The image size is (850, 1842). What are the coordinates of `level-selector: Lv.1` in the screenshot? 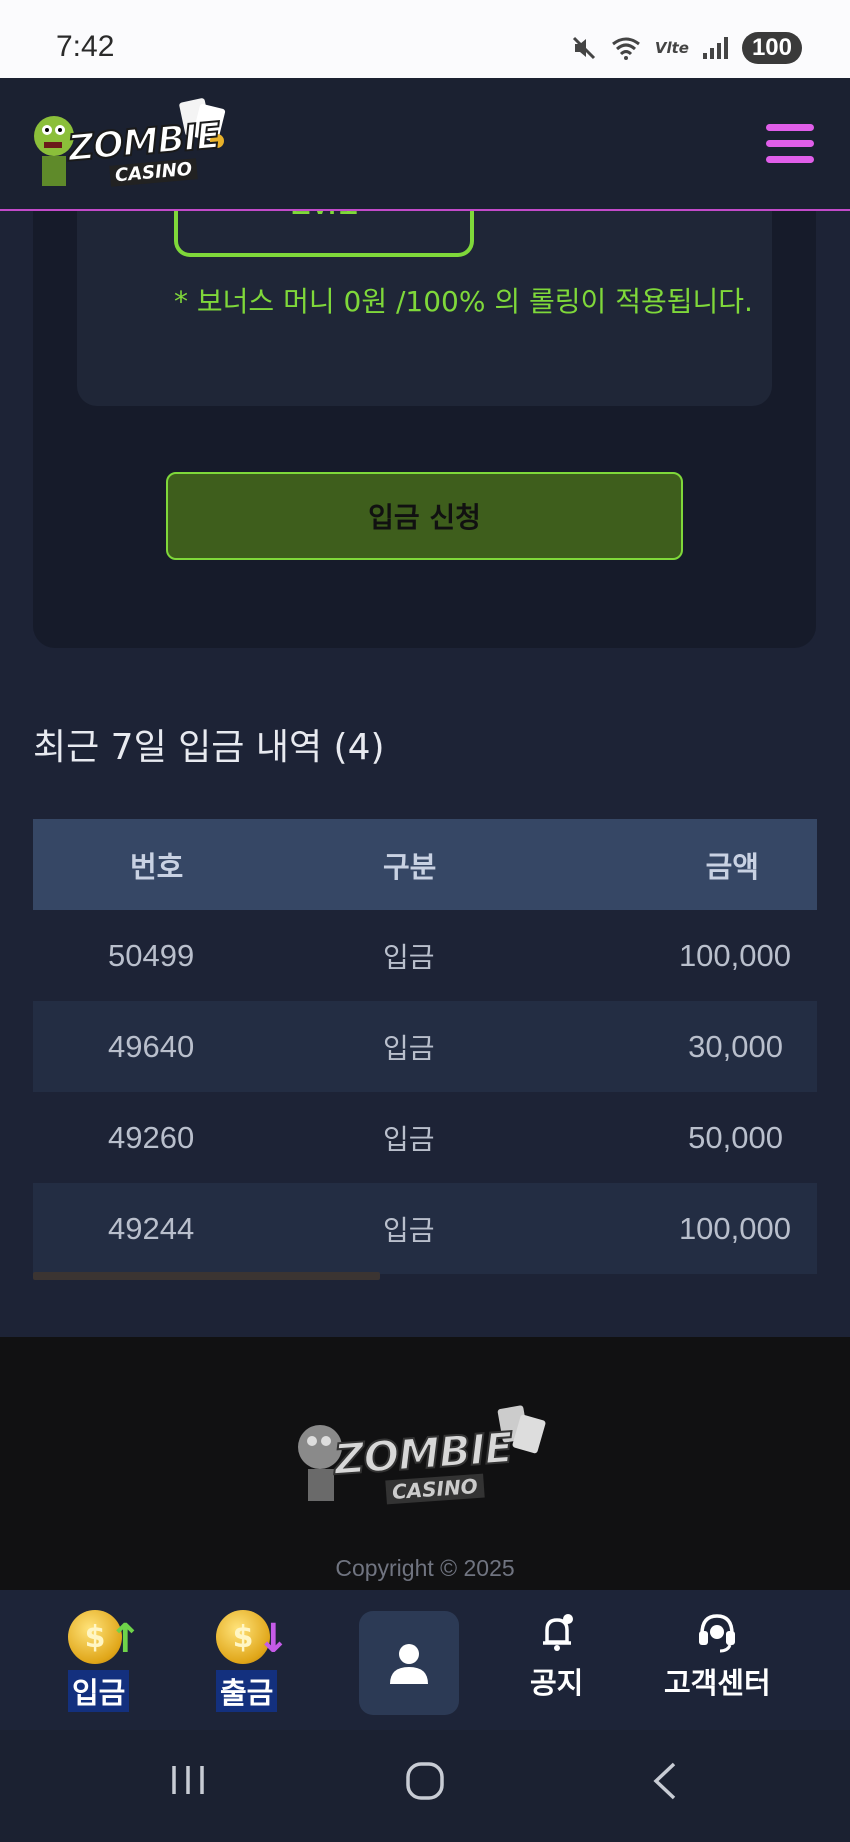 It's located at (324, 234).